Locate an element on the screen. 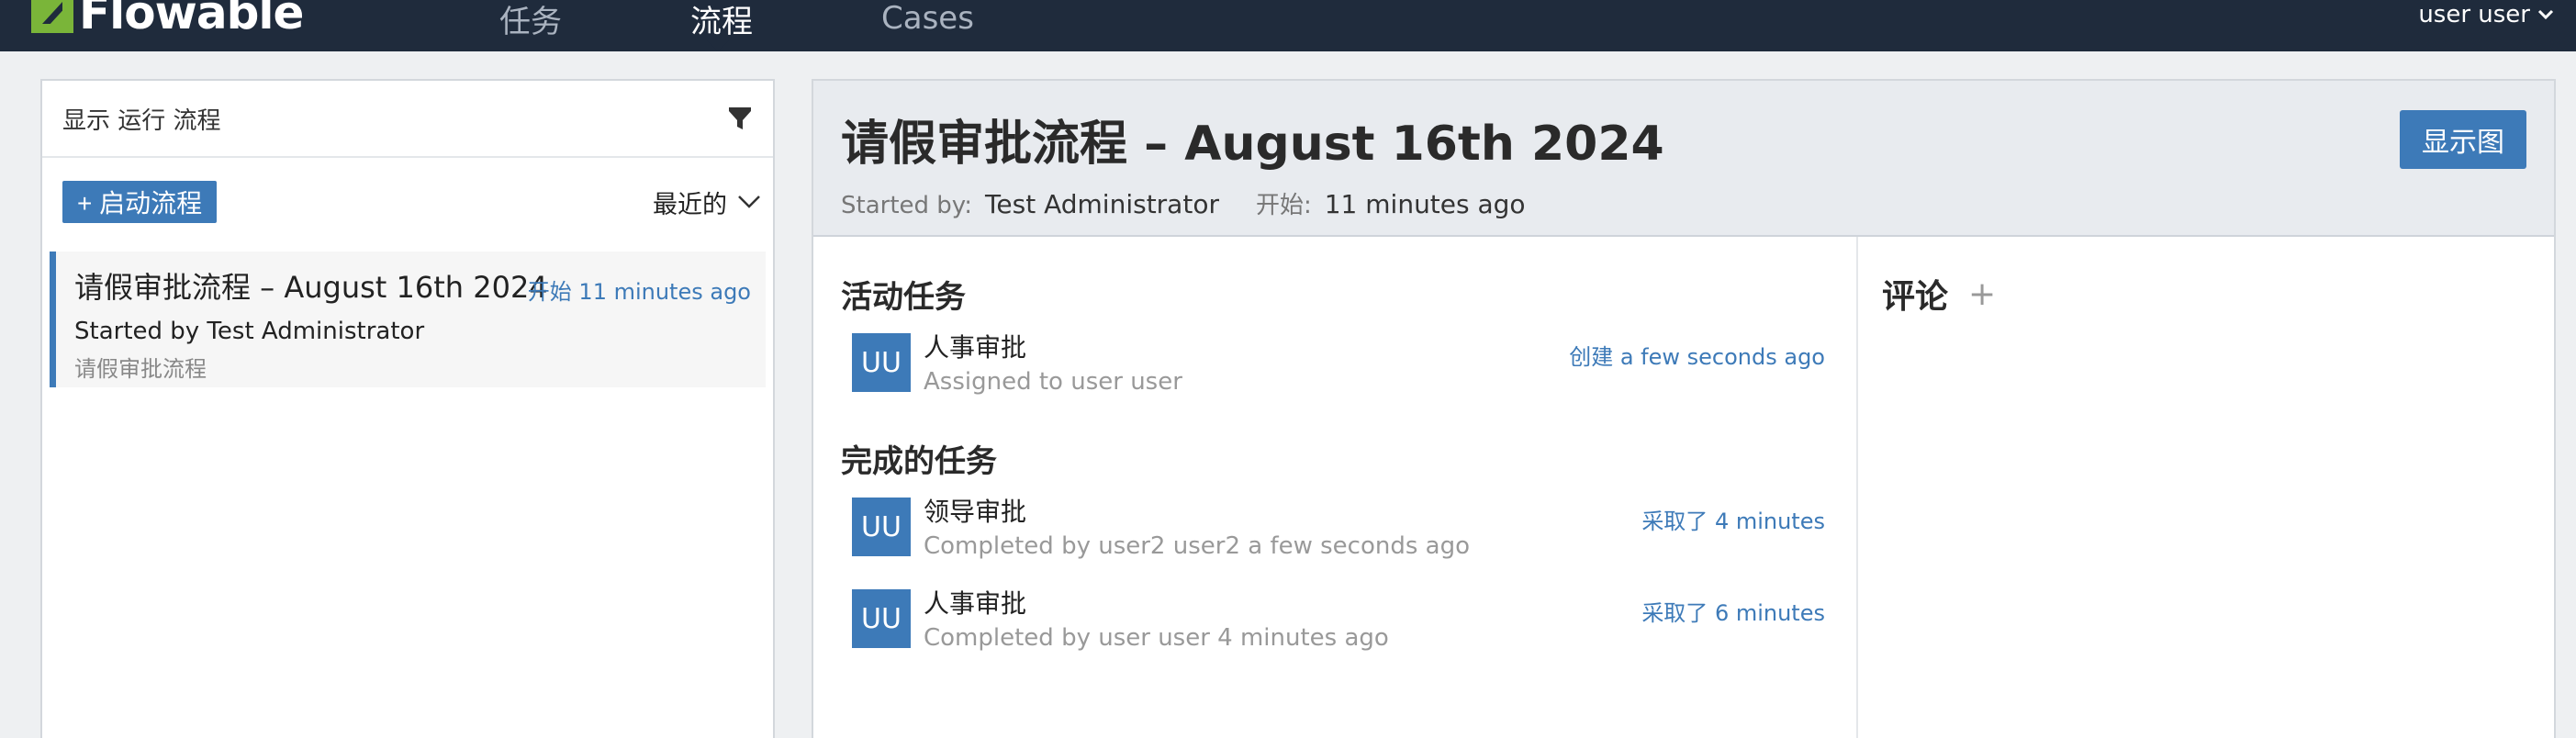 The width and height of the screenshot is (2576, 738). task-duration: 采取了 4 minutes is located at coordinates (1733, 521).